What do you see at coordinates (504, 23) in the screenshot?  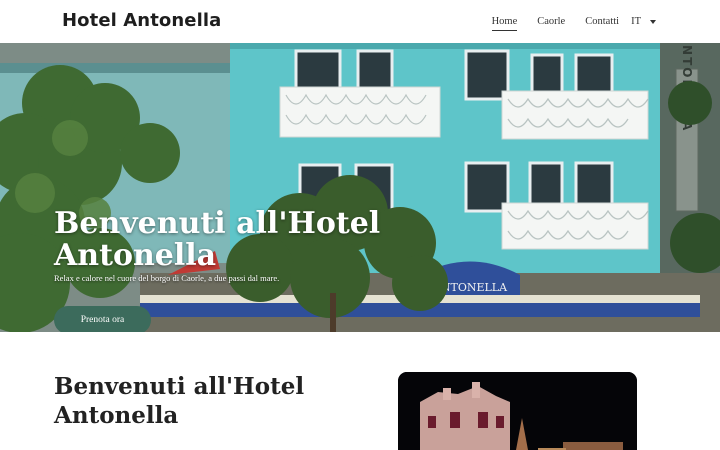 I see `nav-home: Home` at bounding box center [504, 23].